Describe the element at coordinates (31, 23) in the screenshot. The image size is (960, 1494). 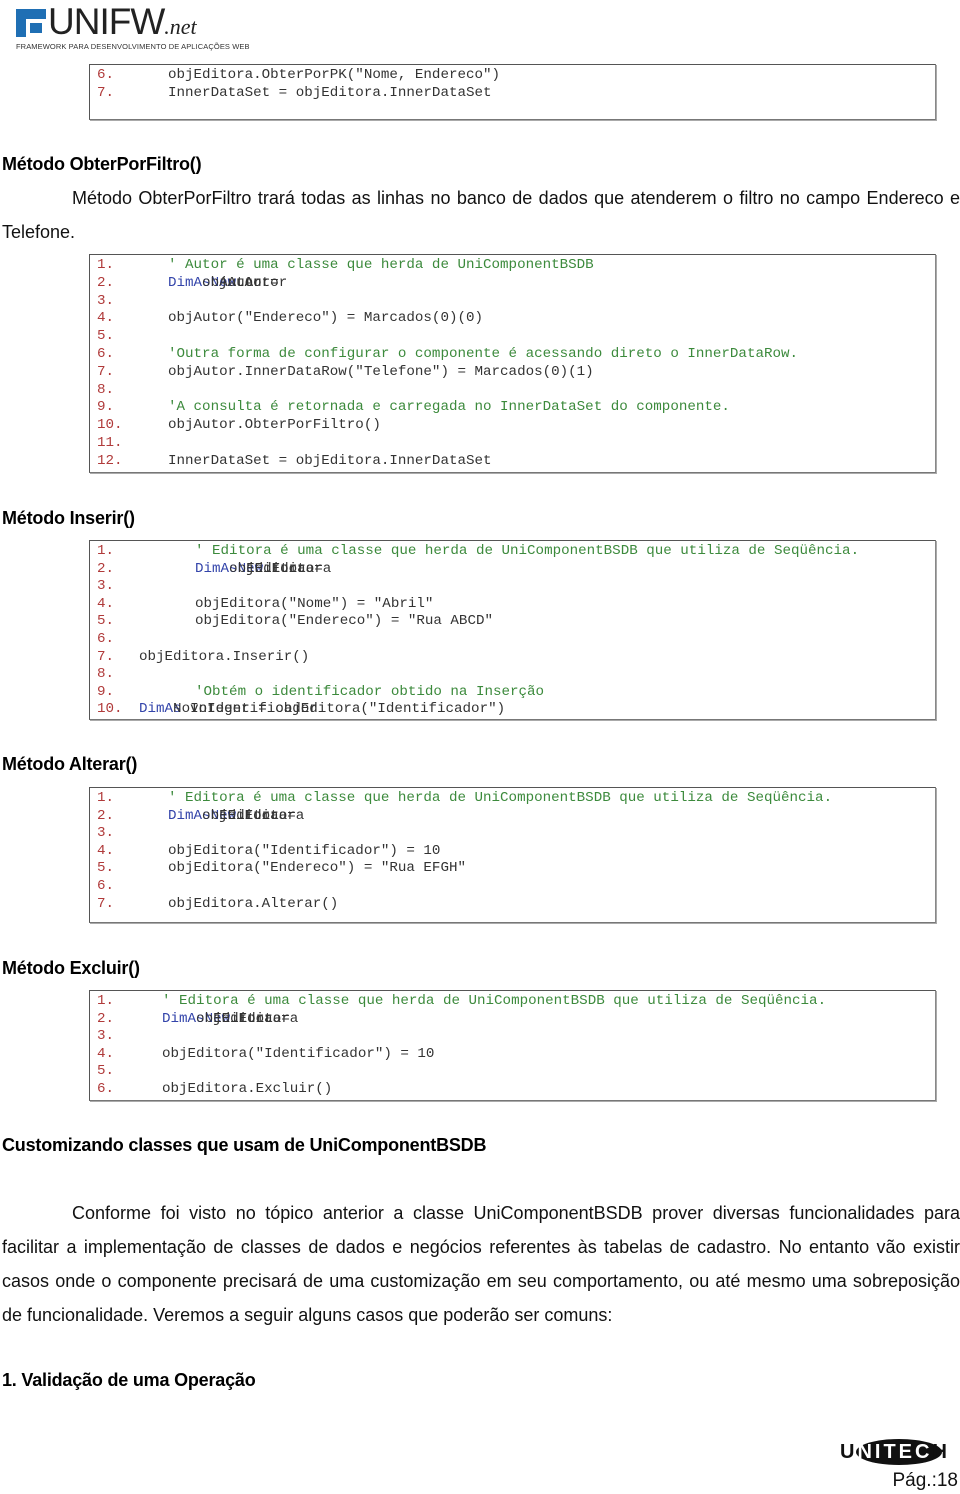
I see `unifw-logo-mark-icon` at that location.